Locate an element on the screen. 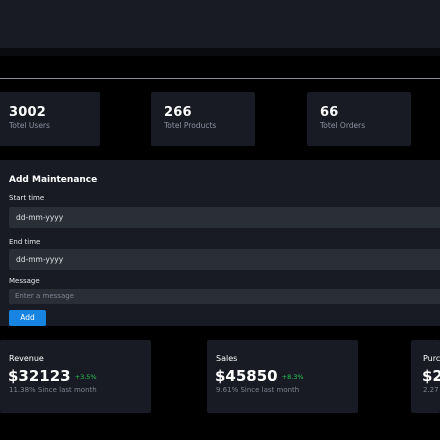 The width and height of the screenshot is (440, 440). stat-label: Totel Orders is located at coordinates (343, 125).